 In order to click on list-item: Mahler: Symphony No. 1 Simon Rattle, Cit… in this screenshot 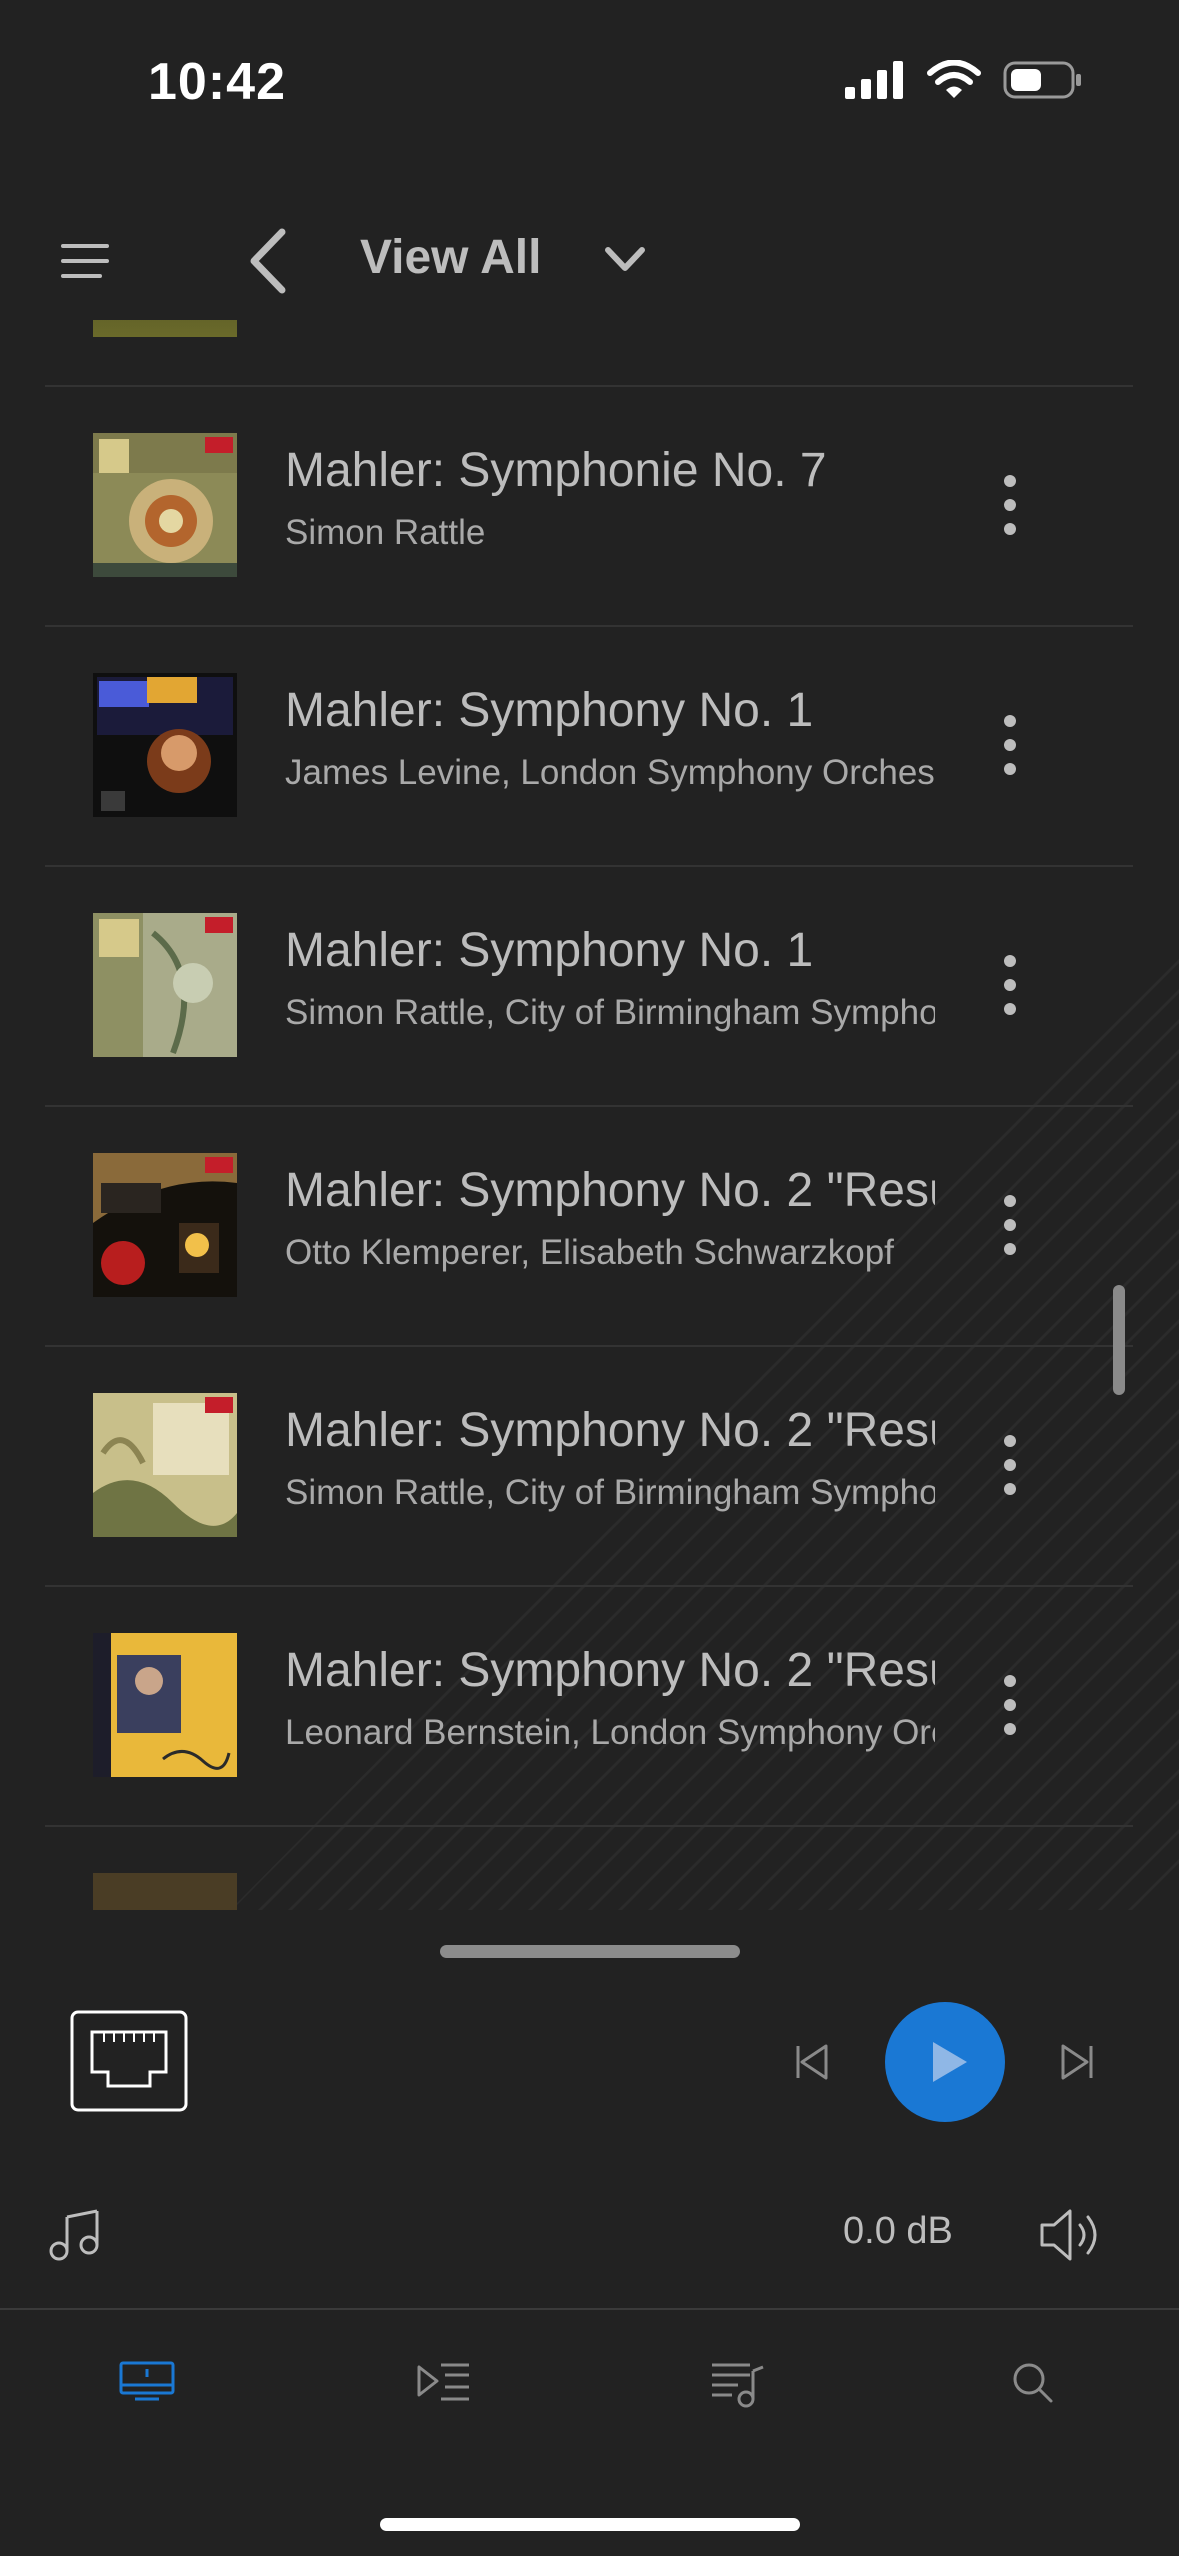, I will do `click(589, 986)`.